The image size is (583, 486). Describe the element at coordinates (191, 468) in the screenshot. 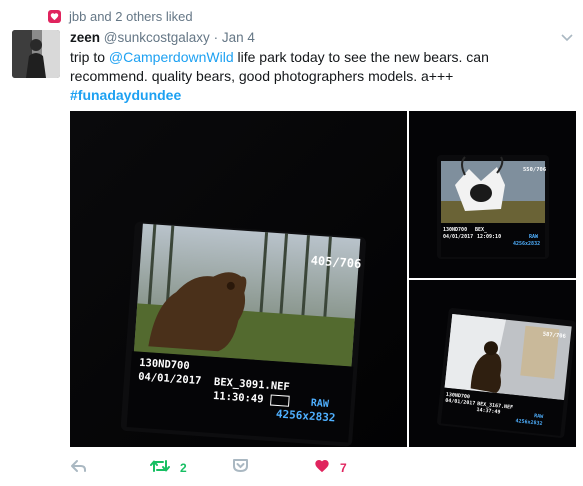

I see `retweet-button: 2` at that location.